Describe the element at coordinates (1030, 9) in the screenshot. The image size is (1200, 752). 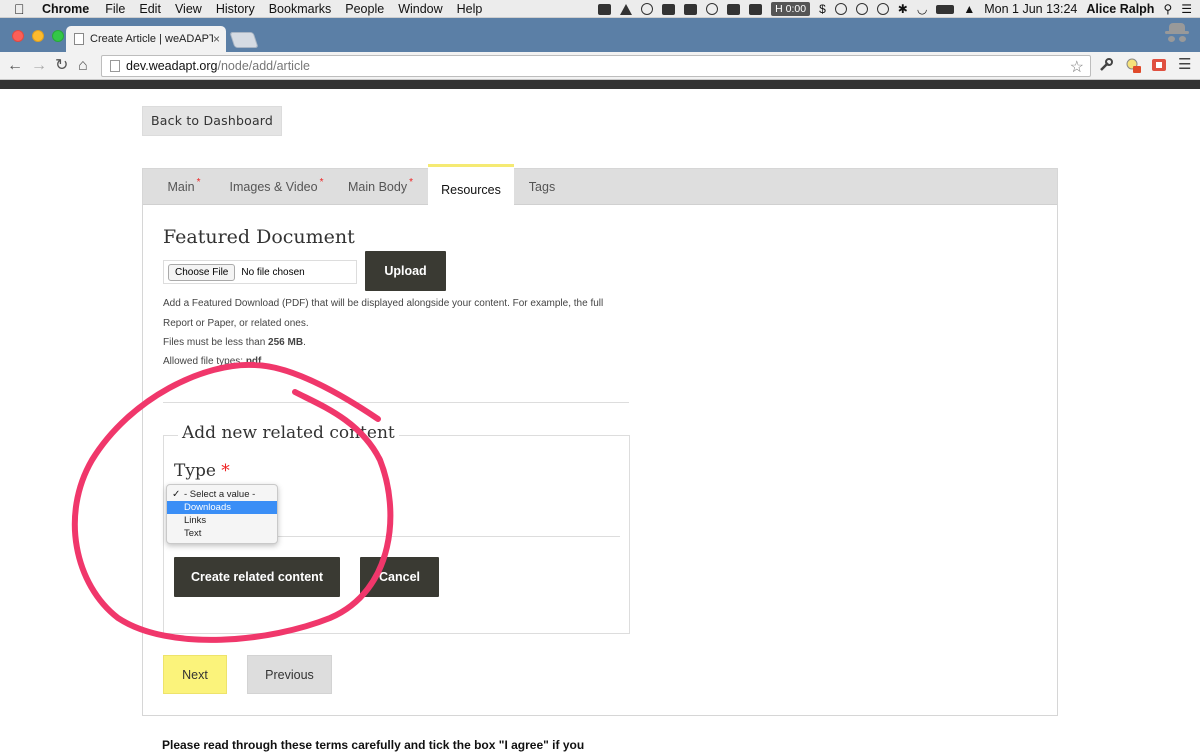
I see `menubar-clock: Mon 1 Jun 13:24` at that location.